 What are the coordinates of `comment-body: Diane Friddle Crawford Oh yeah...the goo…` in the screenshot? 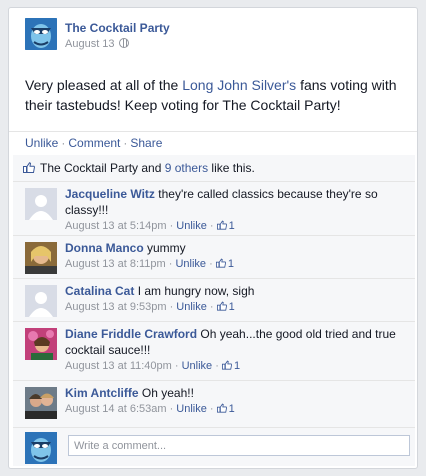 It's located at (235, 350).